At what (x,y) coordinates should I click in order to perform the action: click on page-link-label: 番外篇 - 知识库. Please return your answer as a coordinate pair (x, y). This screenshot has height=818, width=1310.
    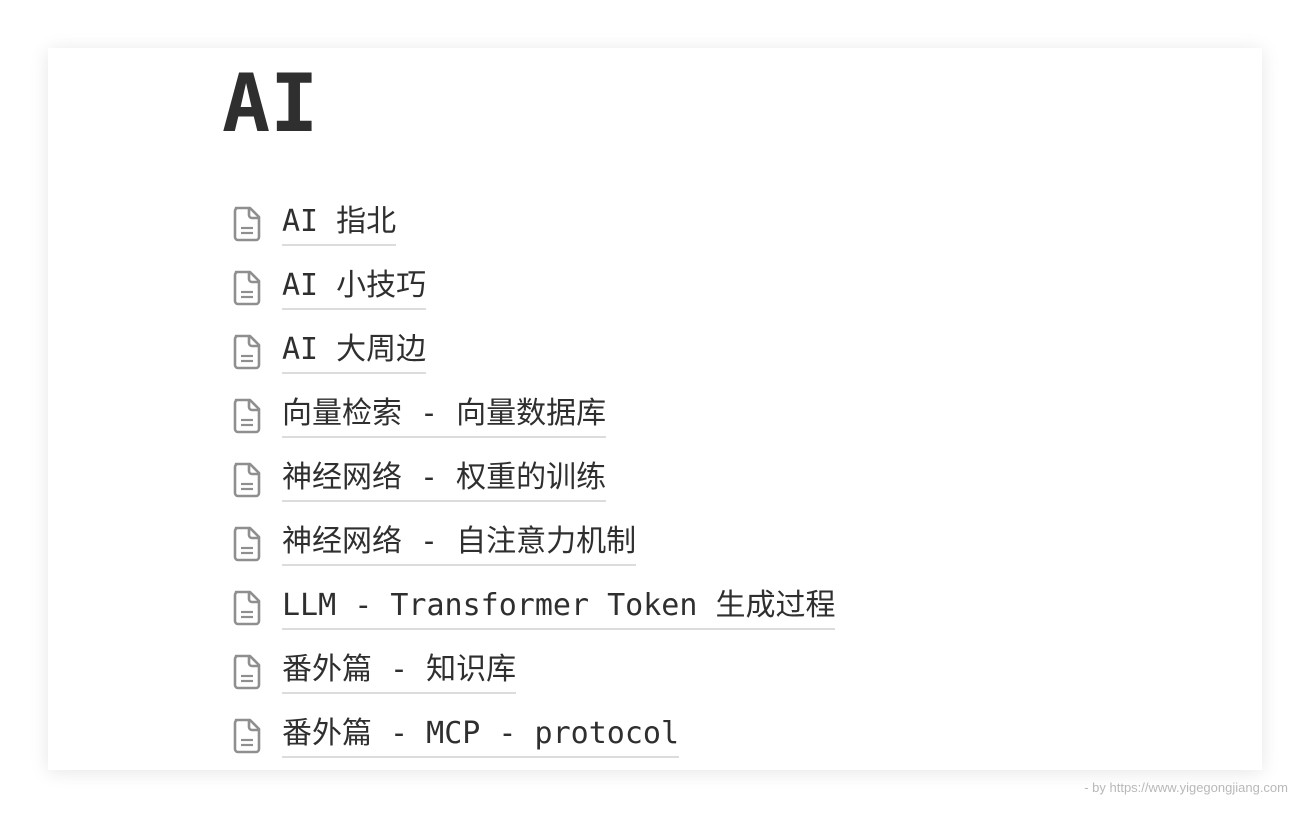
    Looking at the image, I should click on (399, 672).